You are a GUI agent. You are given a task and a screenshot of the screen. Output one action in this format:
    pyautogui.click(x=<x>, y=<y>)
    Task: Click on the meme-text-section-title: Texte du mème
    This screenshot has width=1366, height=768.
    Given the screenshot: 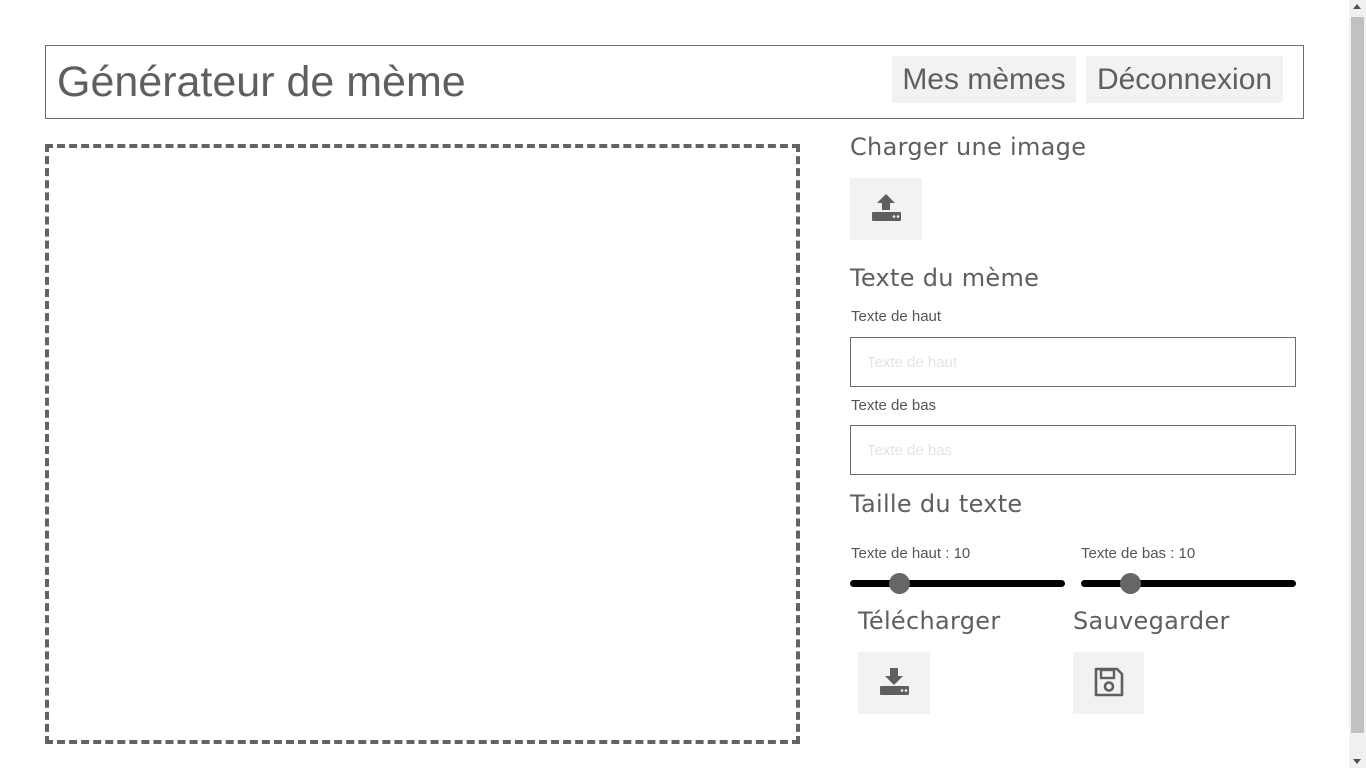 What is the action you would take?
    pyautogui.click(x=945, y=278)
    